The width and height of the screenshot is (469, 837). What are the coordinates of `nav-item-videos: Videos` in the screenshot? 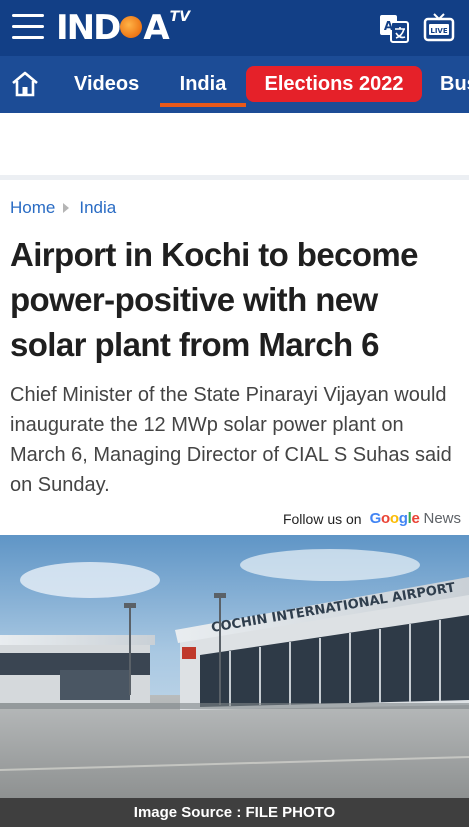 It's located at (106, 84).